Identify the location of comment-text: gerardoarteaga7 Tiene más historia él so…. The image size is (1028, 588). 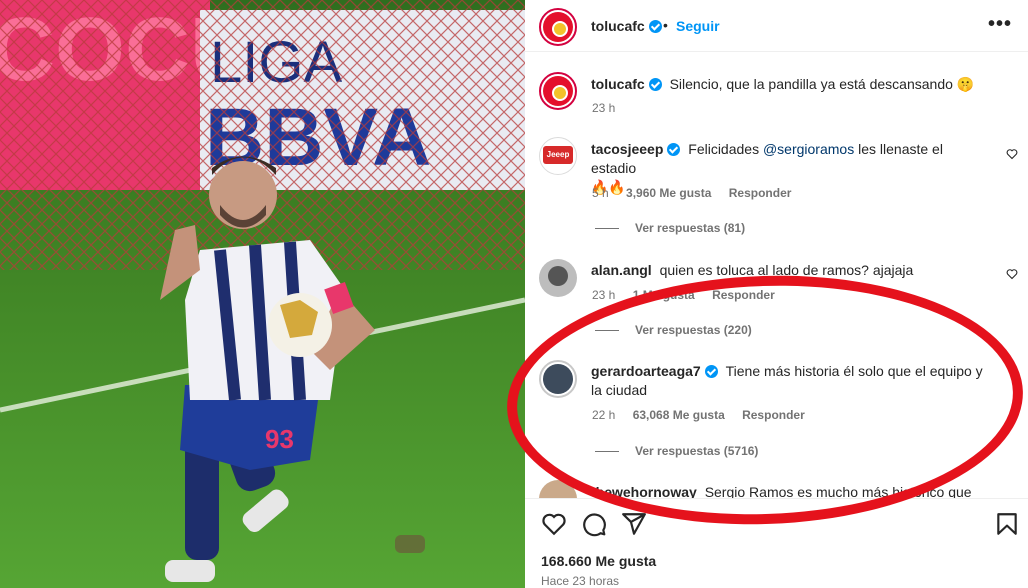
(791, 381).